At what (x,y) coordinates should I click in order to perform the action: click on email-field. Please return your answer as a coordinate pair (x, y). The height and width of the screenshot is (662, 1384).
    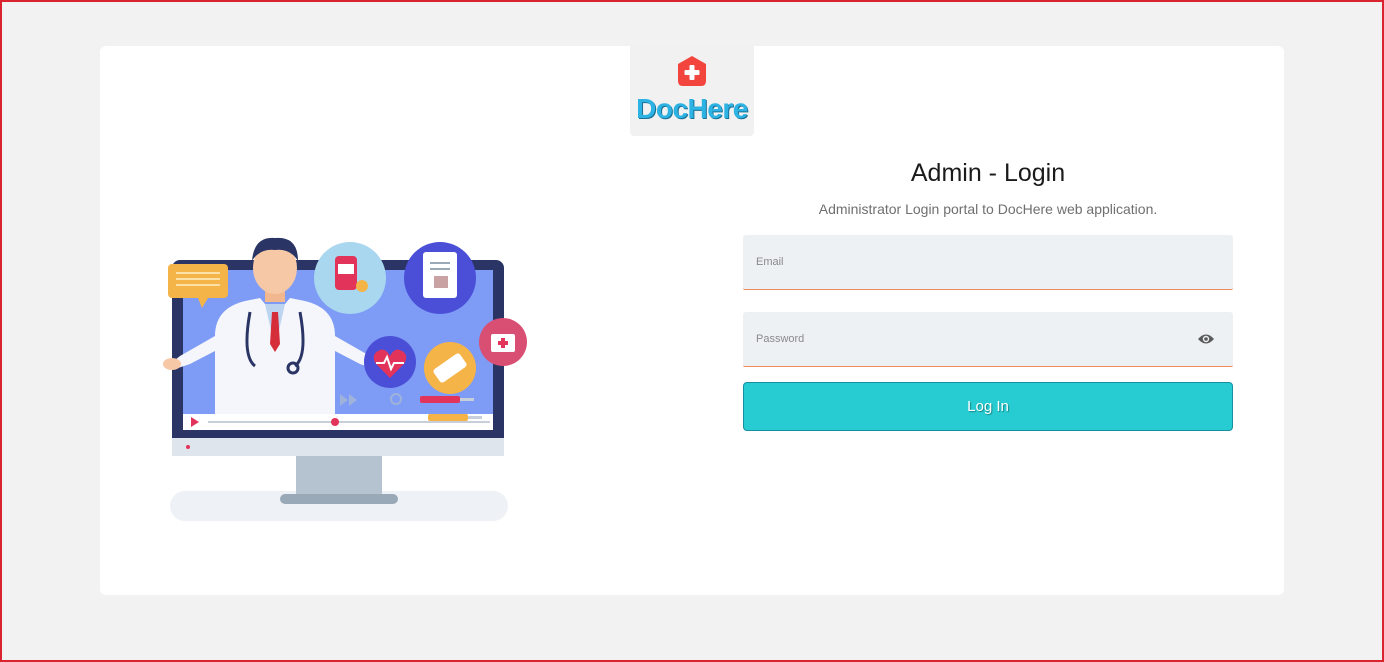
    Looking at the image, I should click on (988, 262).